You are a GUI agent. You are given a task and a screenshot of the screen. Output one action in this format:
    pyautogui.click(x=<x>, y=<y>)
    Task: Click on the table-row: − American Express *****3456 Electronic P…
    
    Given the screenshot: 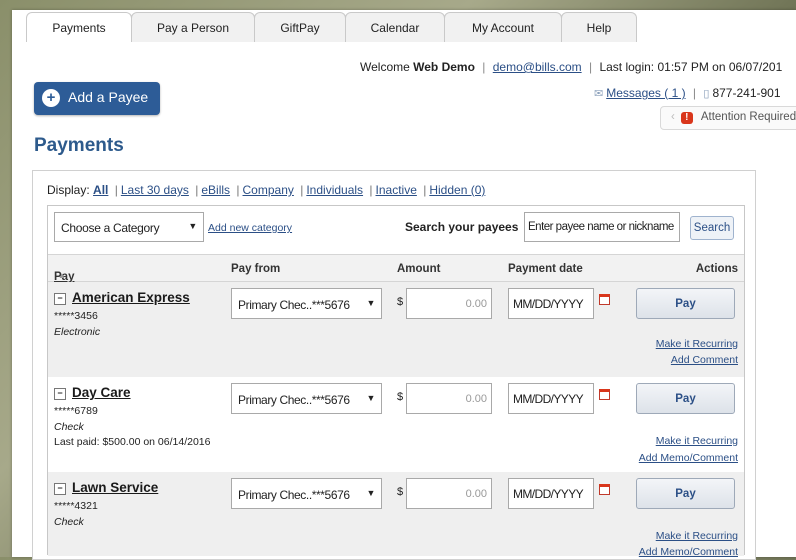 What is the action you would take?
    pyautogui.click(x=396, y=329)
    